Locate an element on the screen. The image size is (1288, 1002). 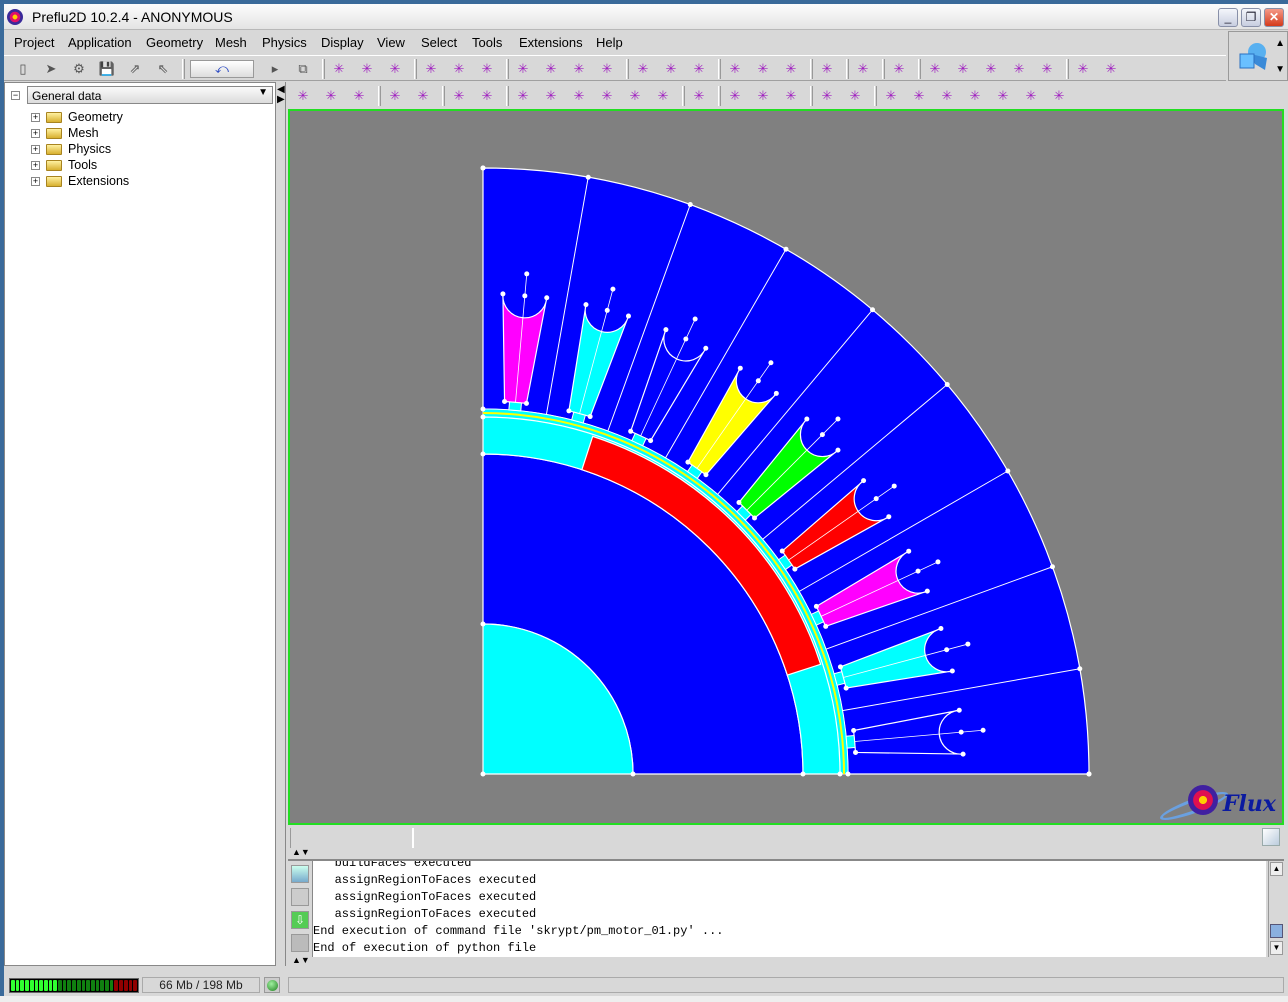
console-splitter: ▲▼ is located at coordinates (786, 852).